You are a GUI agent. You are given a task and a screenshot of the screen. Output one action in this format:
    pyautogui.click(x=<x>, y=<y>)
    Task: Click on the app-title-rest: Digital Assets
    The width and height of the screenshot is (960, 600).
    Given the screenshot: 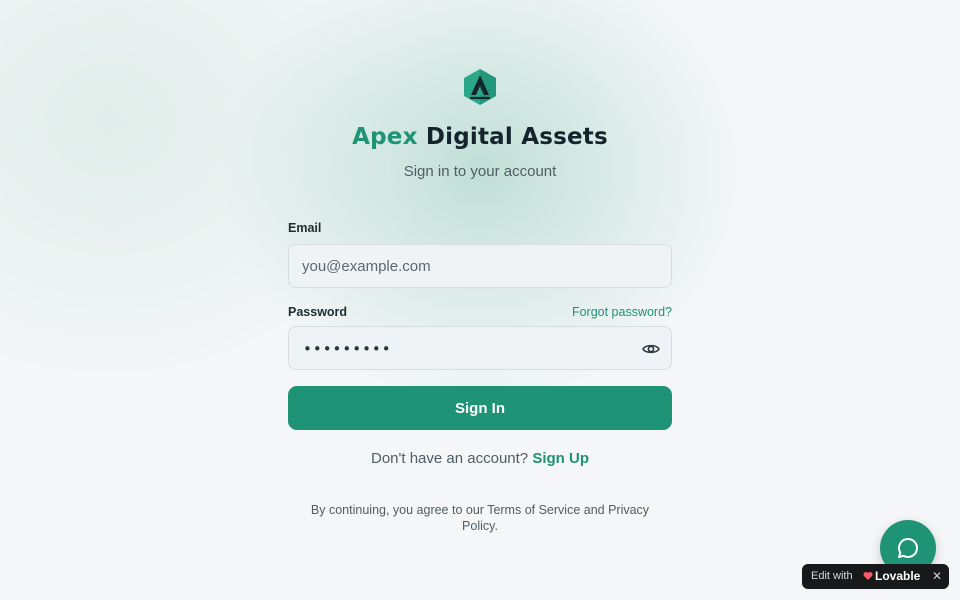 What is the action you would take?
    pyautogui.click(x=516, y=137)
    